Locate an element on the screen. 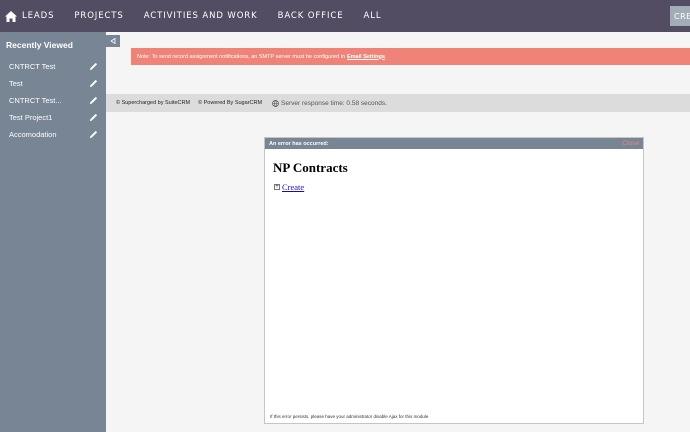 This screenshot has width=690, height=432. triangle-left-icon is located at coordinates (113, 41).